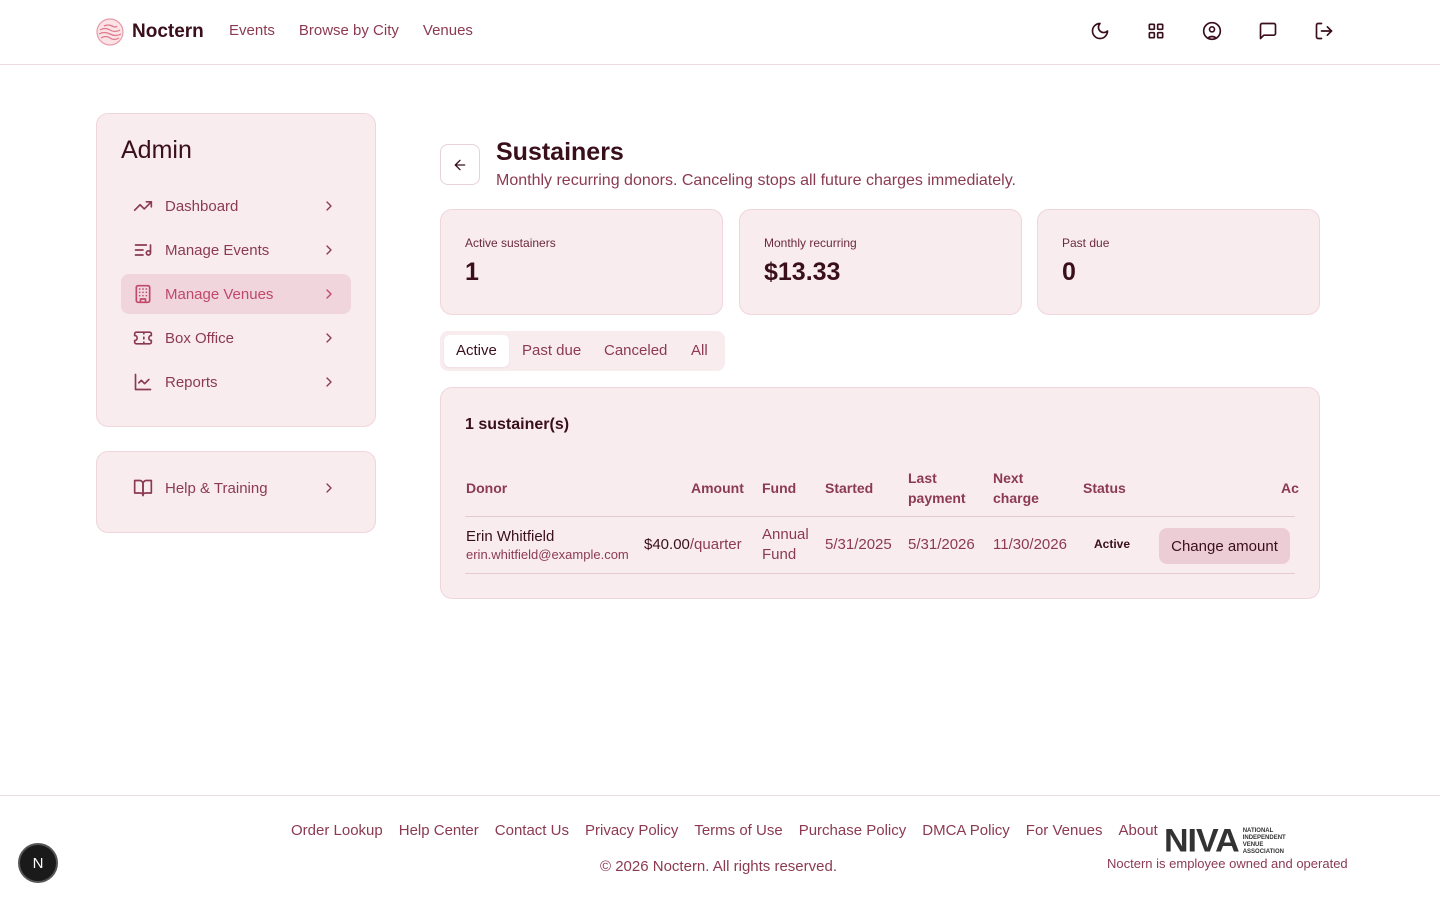 The height and width of the screenshot is (900, 1440). I want to click on sidebar-item-dashboard: Dashboard, so click(236, 206).